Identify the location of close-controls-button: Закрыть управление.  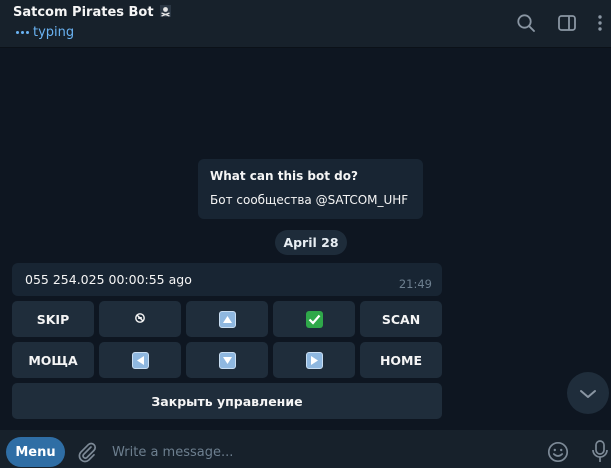
(227, 401).